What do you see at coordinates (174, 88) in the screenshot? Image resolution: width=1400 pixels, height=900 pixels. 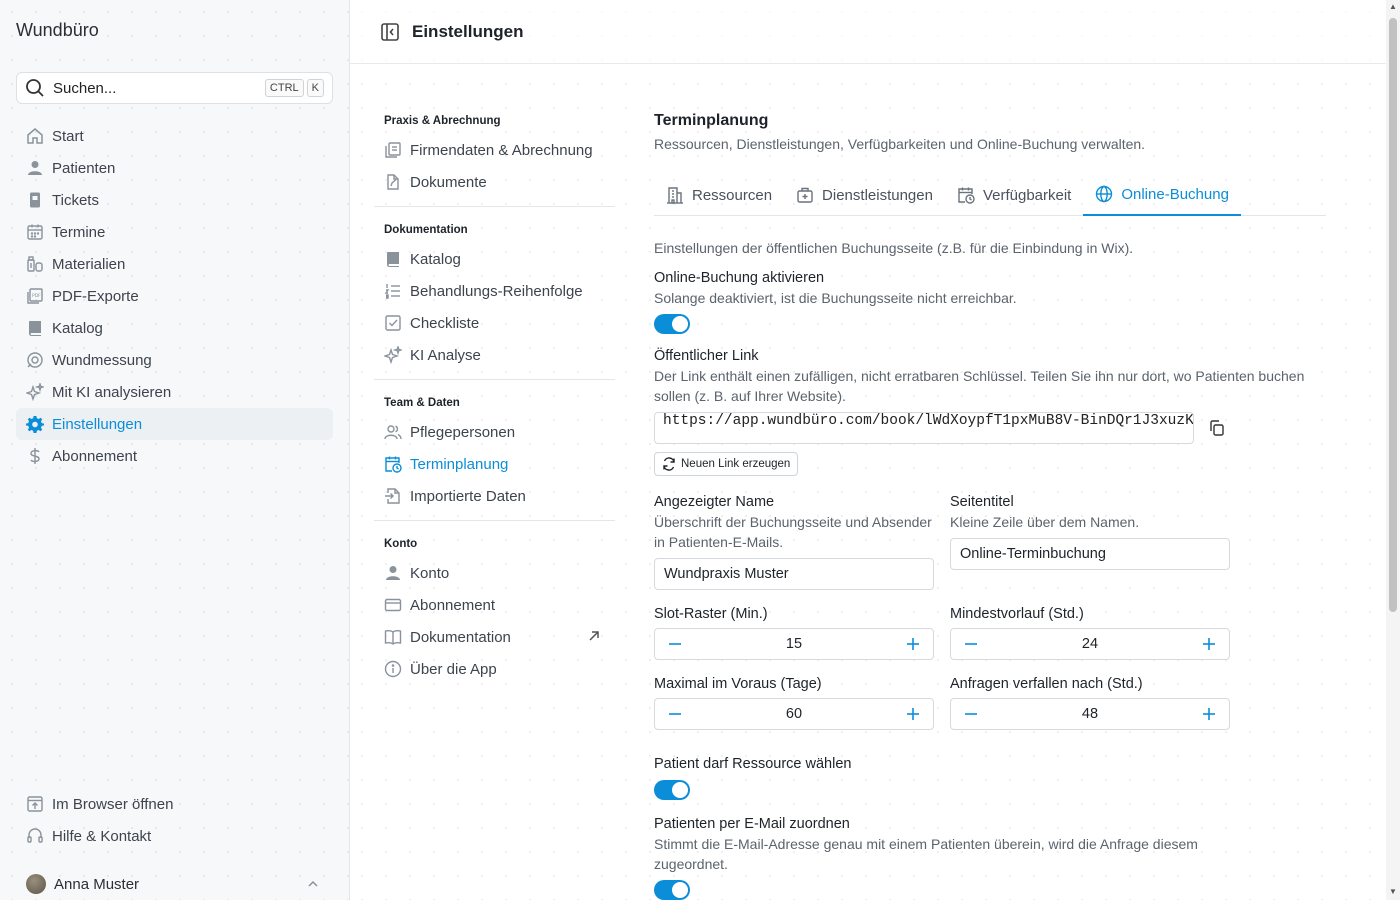 I see `search-input: Suchen... CTRL K` at bounding box center [174, 88].